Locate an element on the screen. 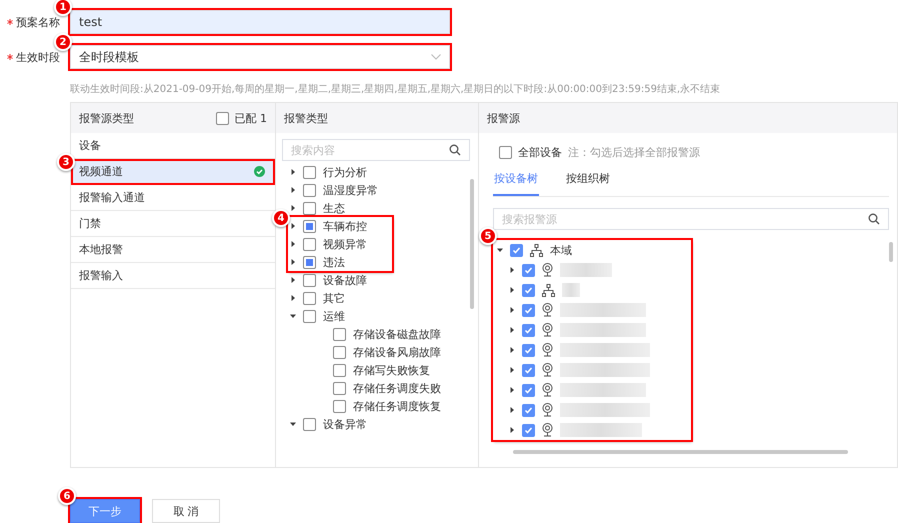  tree-item: 行为分析 is located at coordinates (384, 172).